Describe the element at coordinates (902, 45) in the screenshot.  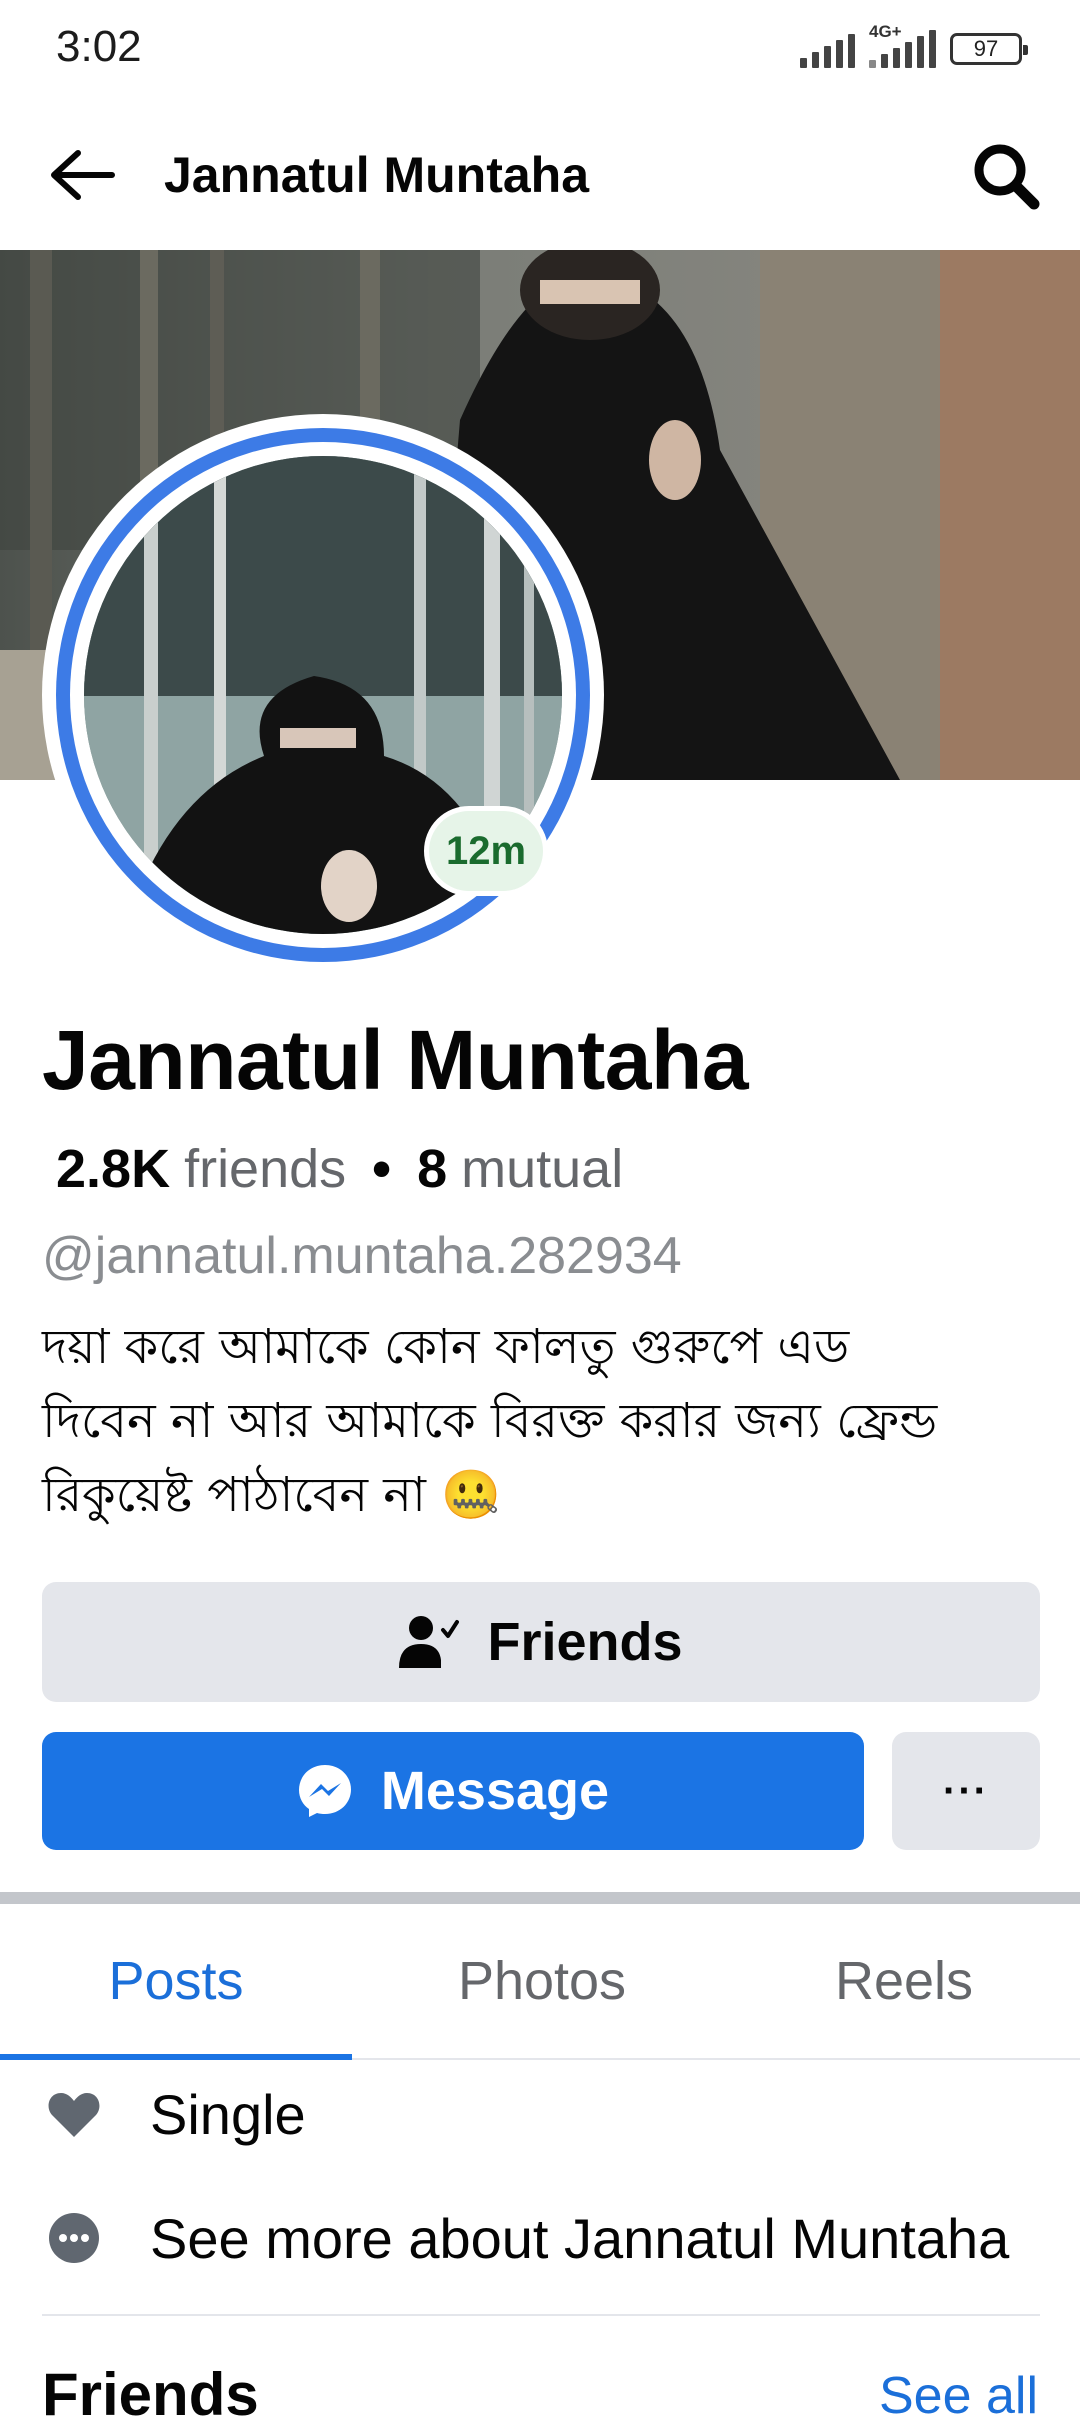
I see `mobile-data-icon: 4G+` at that location.